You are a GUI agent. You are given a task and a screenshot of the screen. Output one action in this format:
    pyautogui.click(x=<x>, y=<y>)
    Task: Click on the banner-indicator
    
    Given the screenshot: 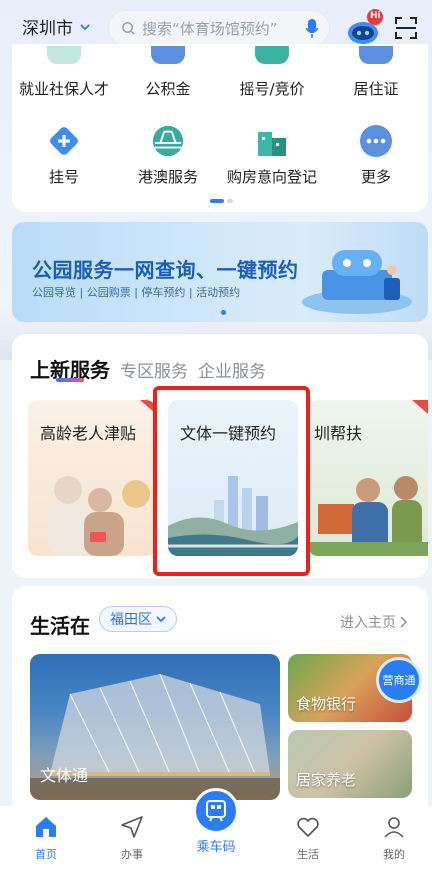 What is the action you would take?
    pyautogui.click(x=223, y=312)
    